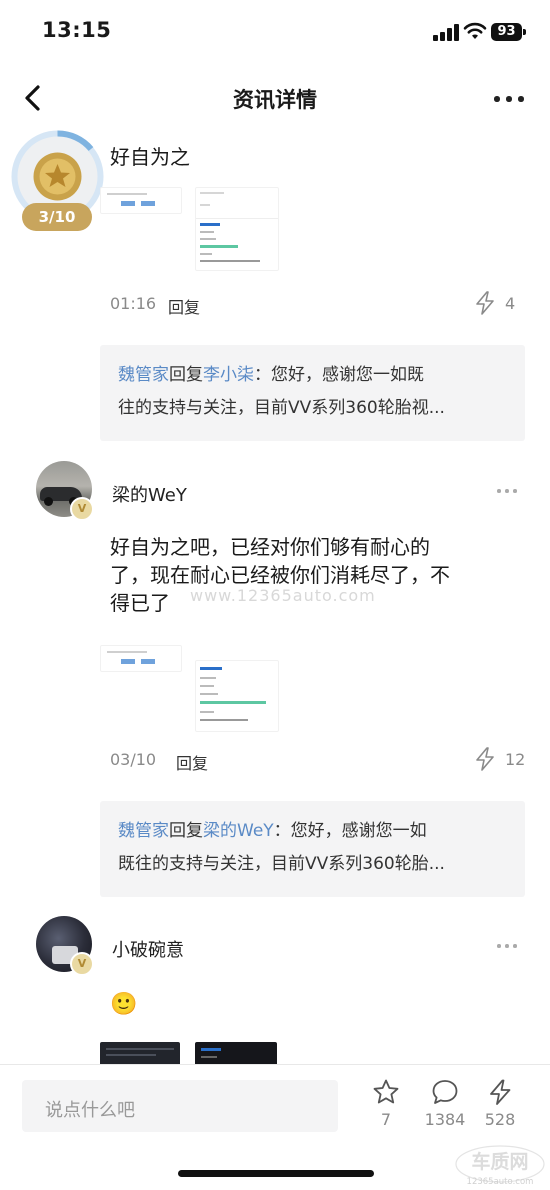 Image resolution: width=550 pixels, height=1190 pixels. Describe the element at coordinates (275, 987) in the screenshot. I see `comment-item: V 小破碗意 🙂` at that location.